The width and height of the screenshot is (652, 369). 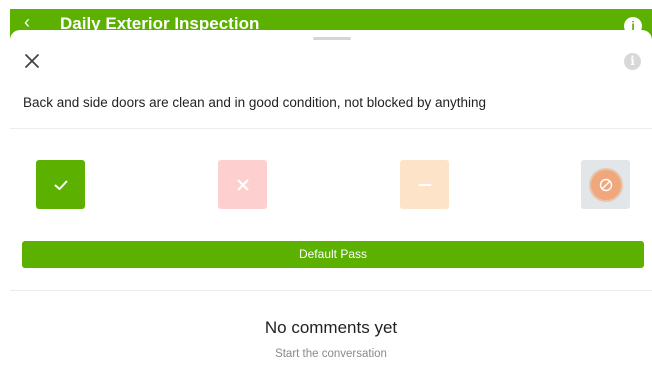 What do you see at coordinates (632, 61) in the screenshot?
I see `info-icon: i` at bounding box center [632, 61].